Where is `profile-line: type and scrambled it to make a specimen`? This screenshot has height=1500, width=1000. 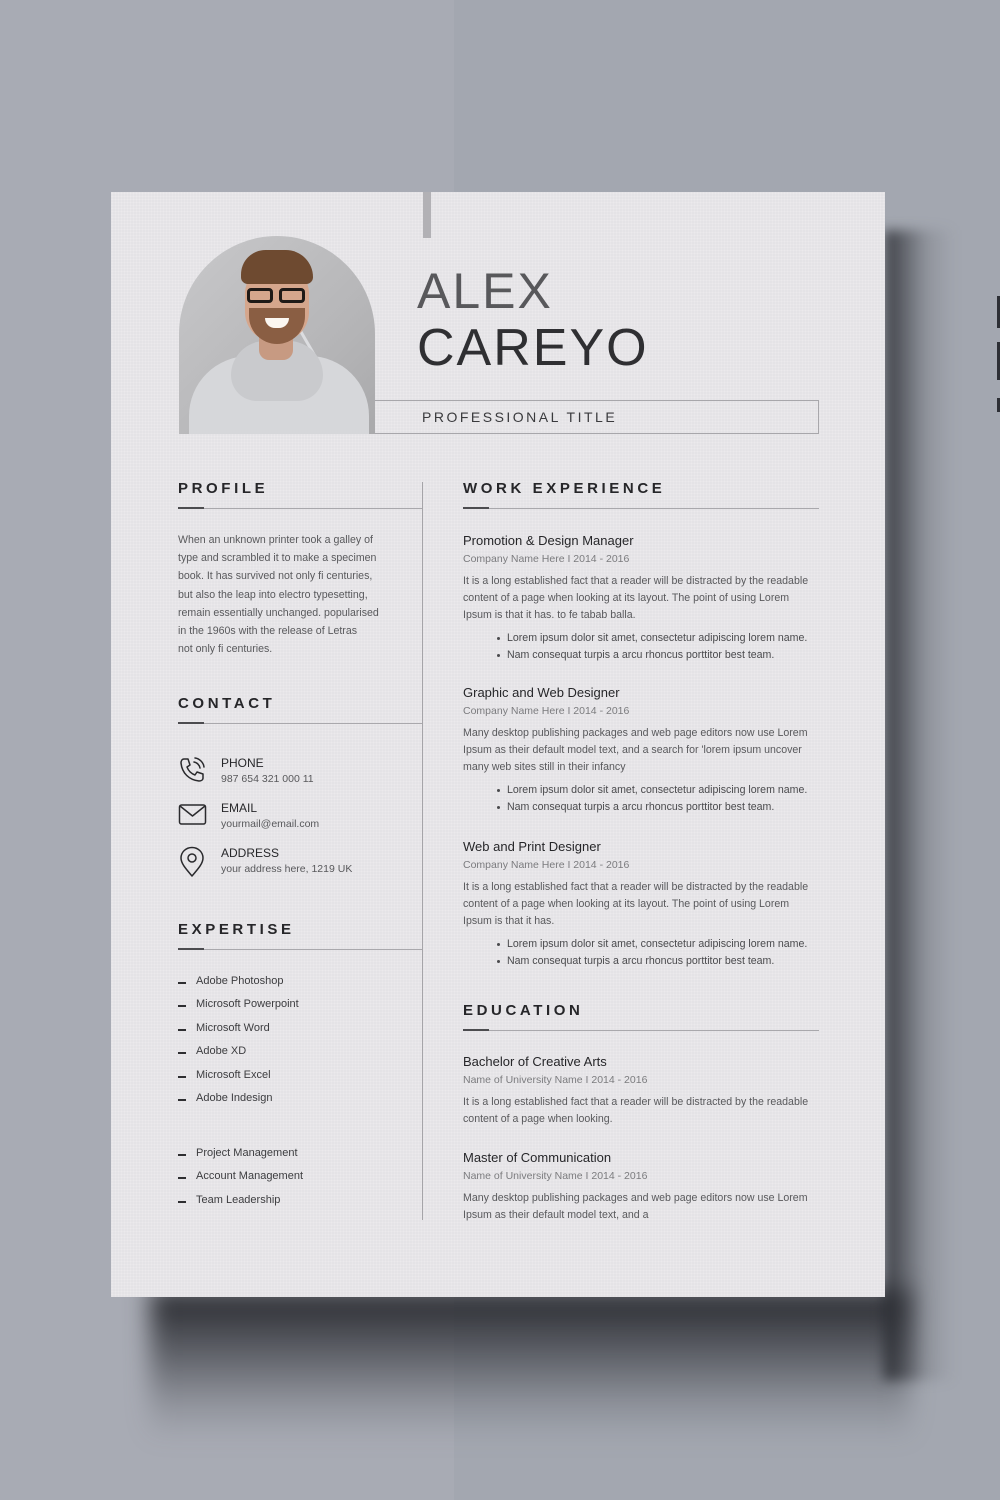
profile-line: type and scrambled it to make a specimen is located at coordinates (277, 558).